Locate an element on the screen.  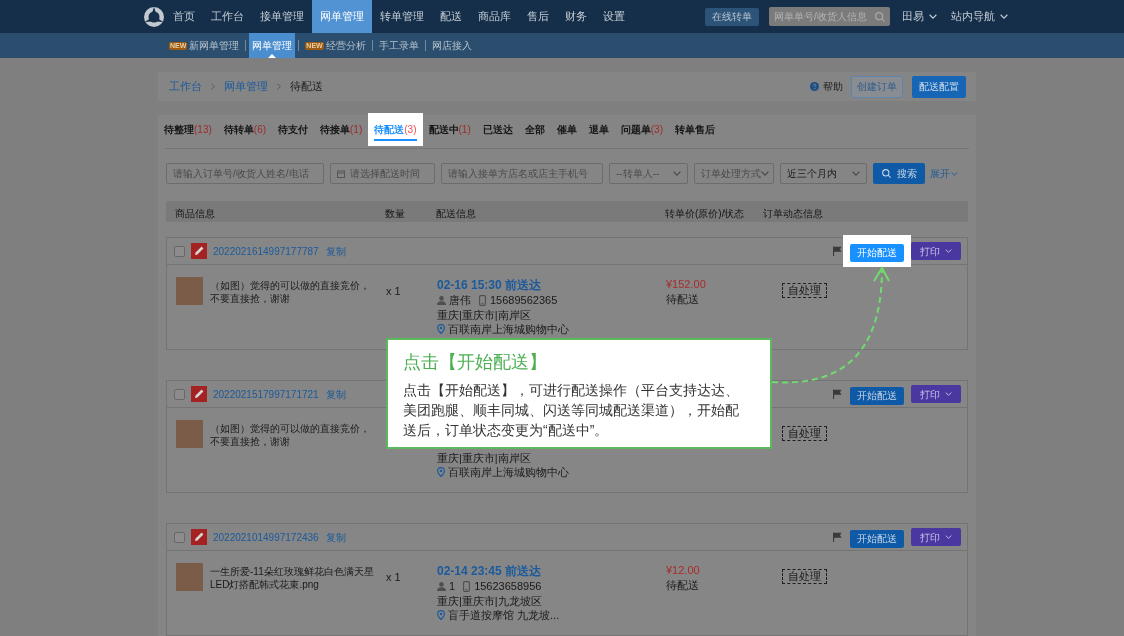
pointer-triangle-icon is located at coordinates (272, 56).